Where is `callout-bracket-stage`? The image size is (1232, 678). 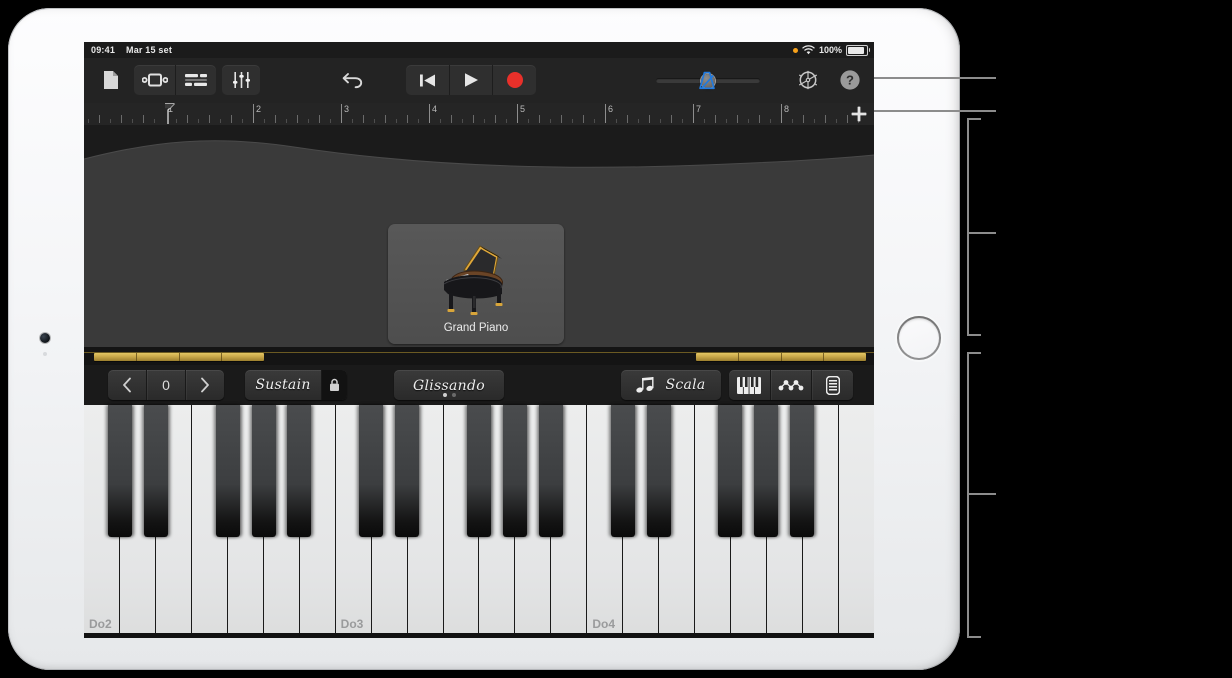
callout-bracket-stage is located at coordinates (968, 227).